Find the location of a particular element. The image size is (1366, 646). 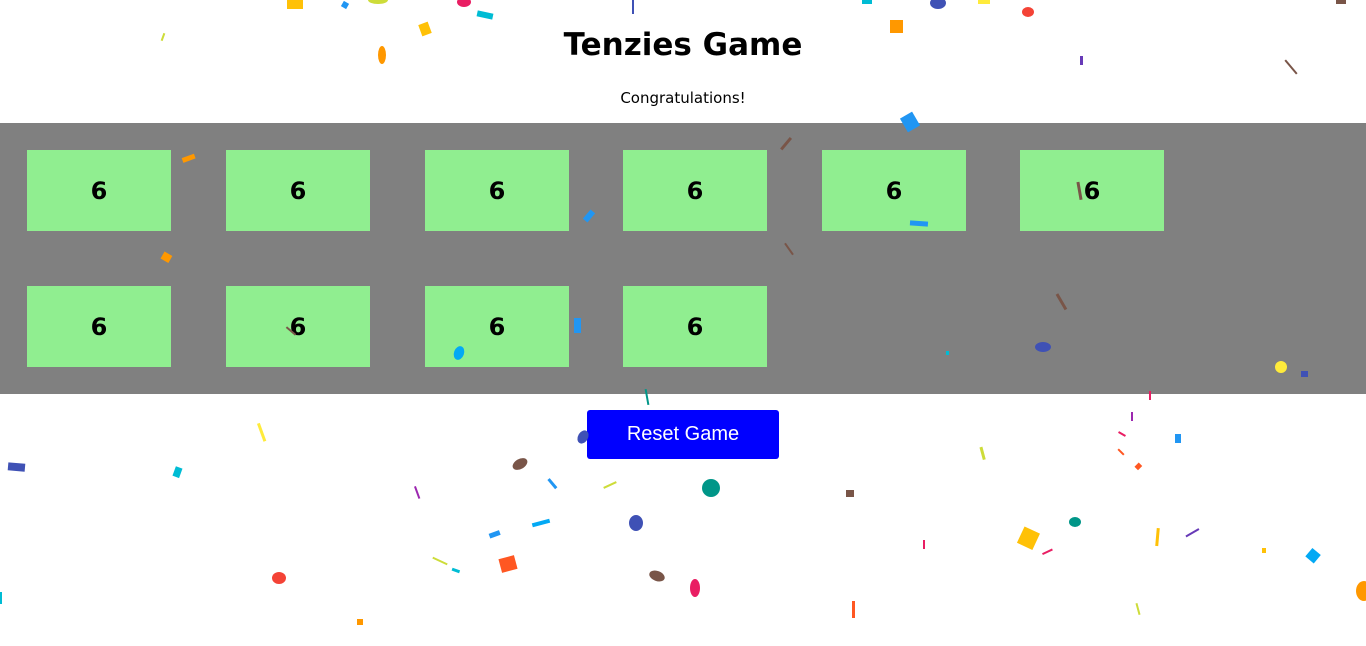

reset-game-button: Reset Game is located at coordinates (683, 434).